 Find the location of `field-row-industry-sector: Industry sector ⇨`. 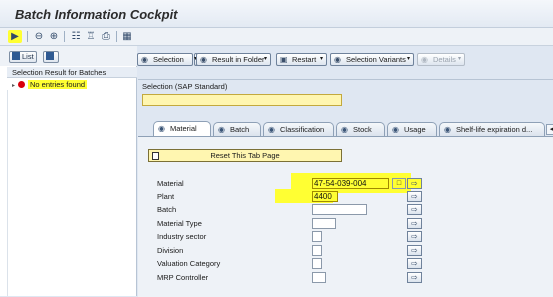

field-row-industry-sector: Industry sector ⇨ is located at coordinates (352, 237).